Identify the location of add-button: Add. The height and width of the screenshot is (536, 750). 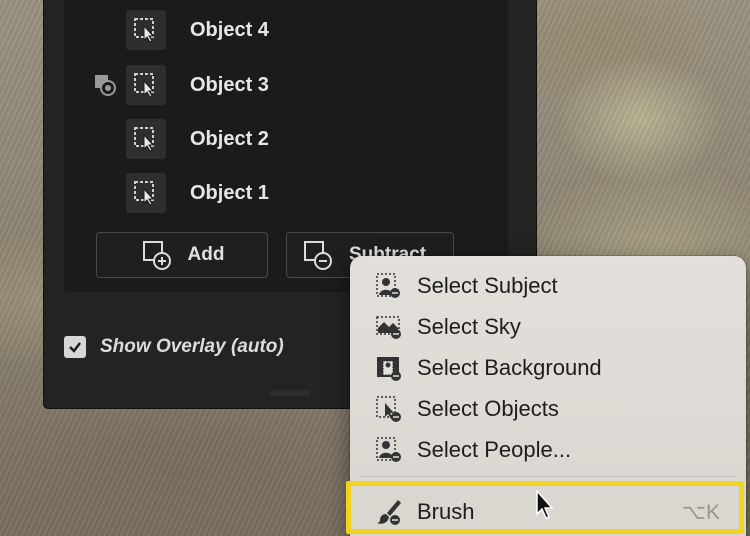
(182, 255).